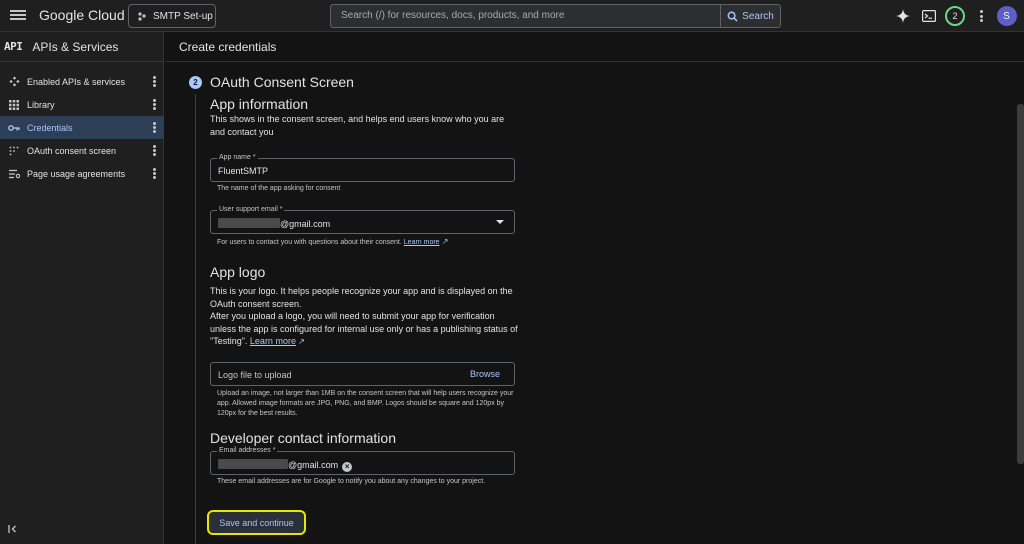  Describe the element at coordinates (259, 104) in the screenshot. I see `app-info-heading: App information` at that location.